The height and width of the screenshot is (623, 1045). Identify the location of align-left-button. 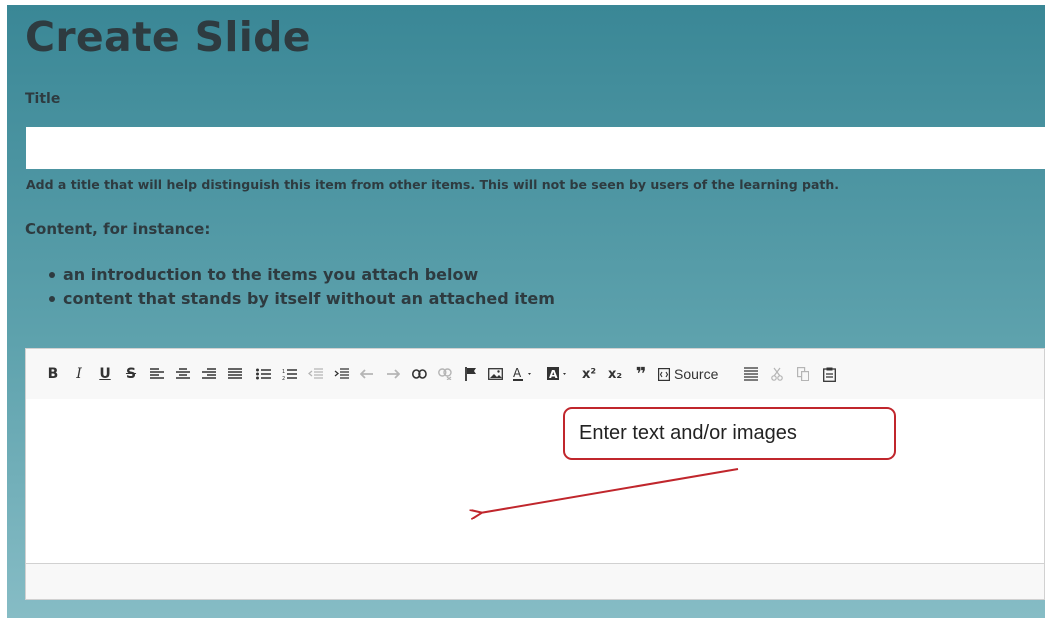
(157, 374).